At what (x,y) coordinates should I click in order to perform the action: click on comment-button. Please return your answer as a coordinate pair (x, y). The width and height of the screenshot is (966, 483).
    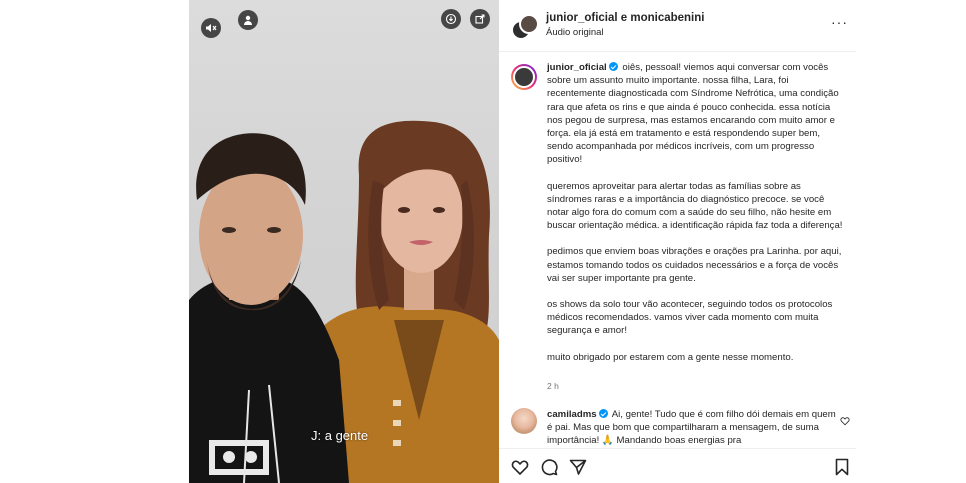
    Looking at the image, I should click on (549, 467).